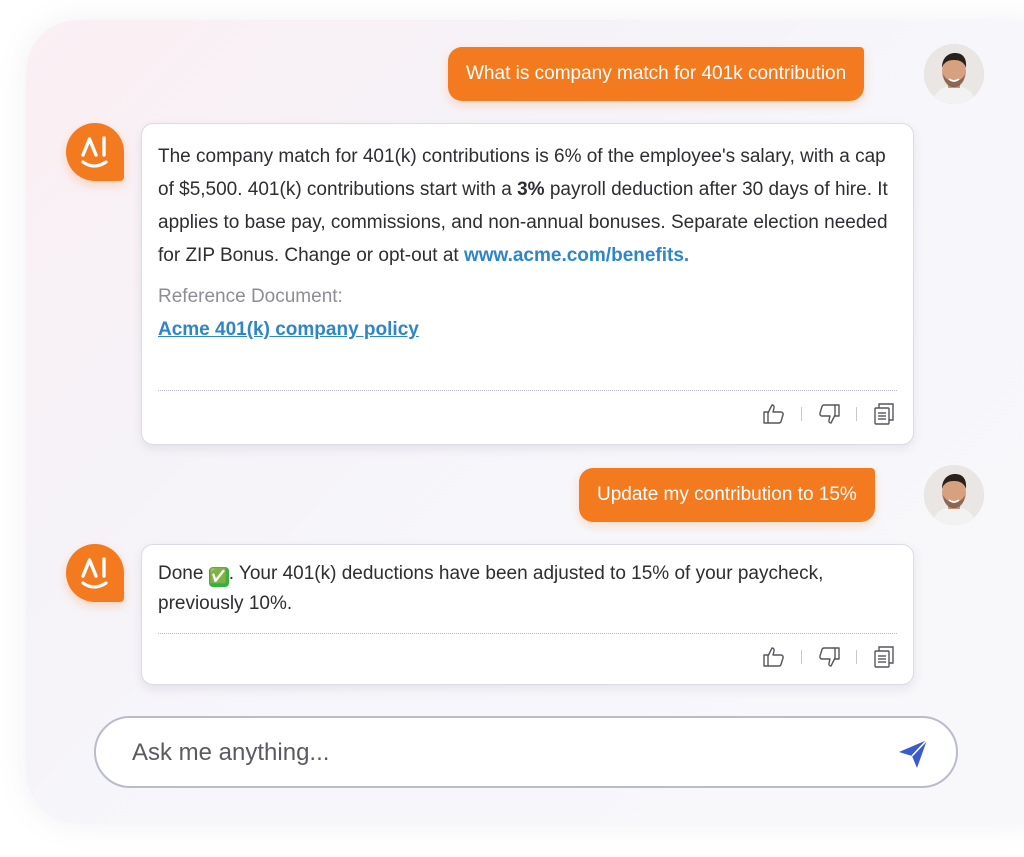 The image size is (1024, 857). I want to click on user-message-bubble: Update my contribution to 15%, so click(727, 495).